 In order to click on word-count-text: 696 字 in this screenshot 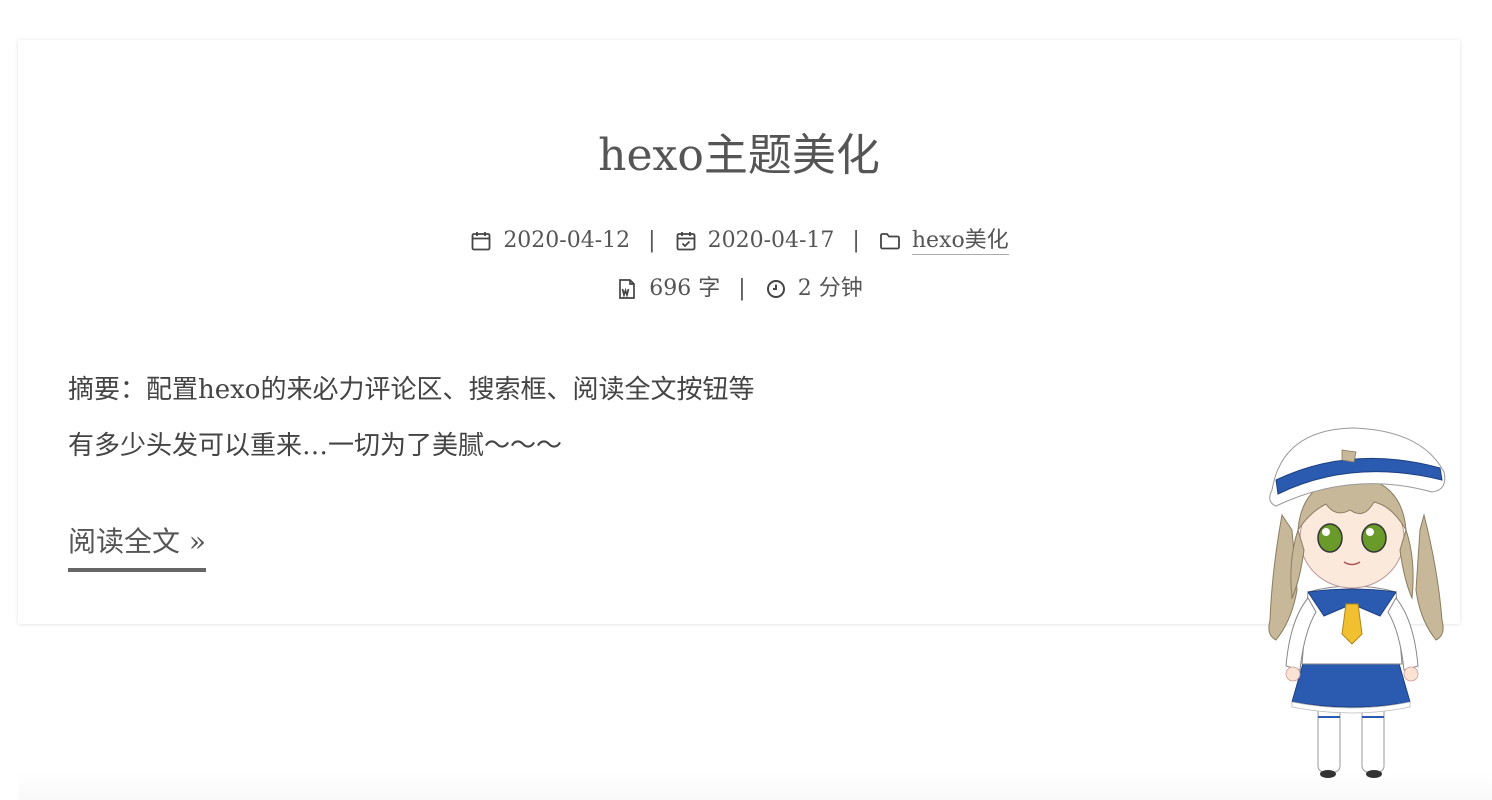, I will do `click(685, 288)`.